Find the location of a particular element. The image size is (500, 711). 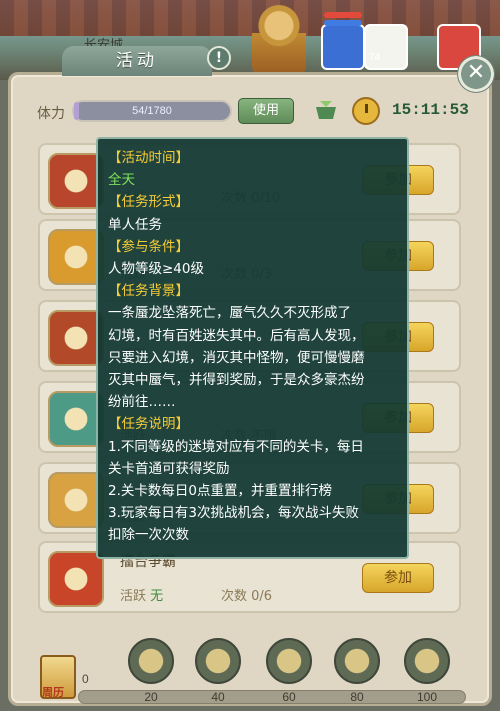

help-button: ! is located at coordinates (219, 58).